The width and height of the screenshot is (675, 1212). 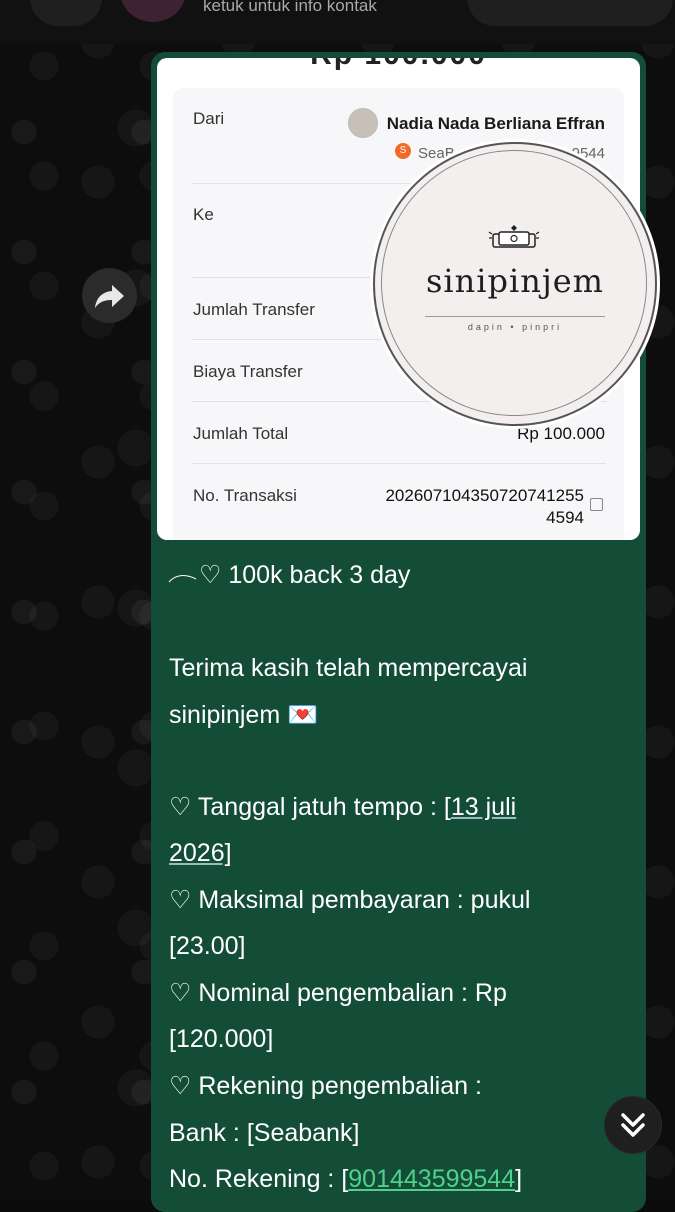 What do you see at coordinates (245, 495) in the screenshot?
I see `transaction-no-label: No. Transaksi` at bounding box center [245, 495].